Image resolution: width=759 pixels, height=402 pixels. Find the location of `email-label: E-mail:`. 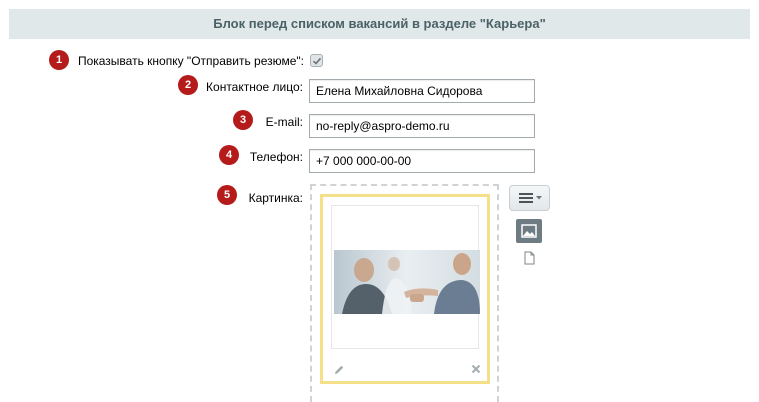

email-label: E-mail: is located at coordinates (284, 122).